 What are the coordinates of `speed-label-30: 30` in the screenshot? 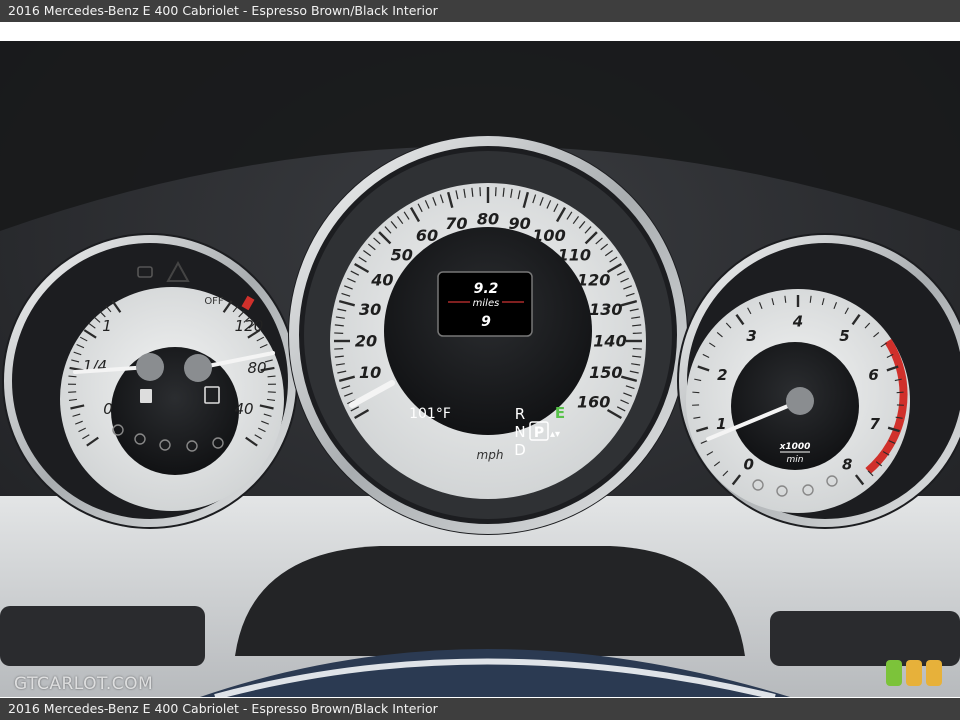 It's located at (370, 309).